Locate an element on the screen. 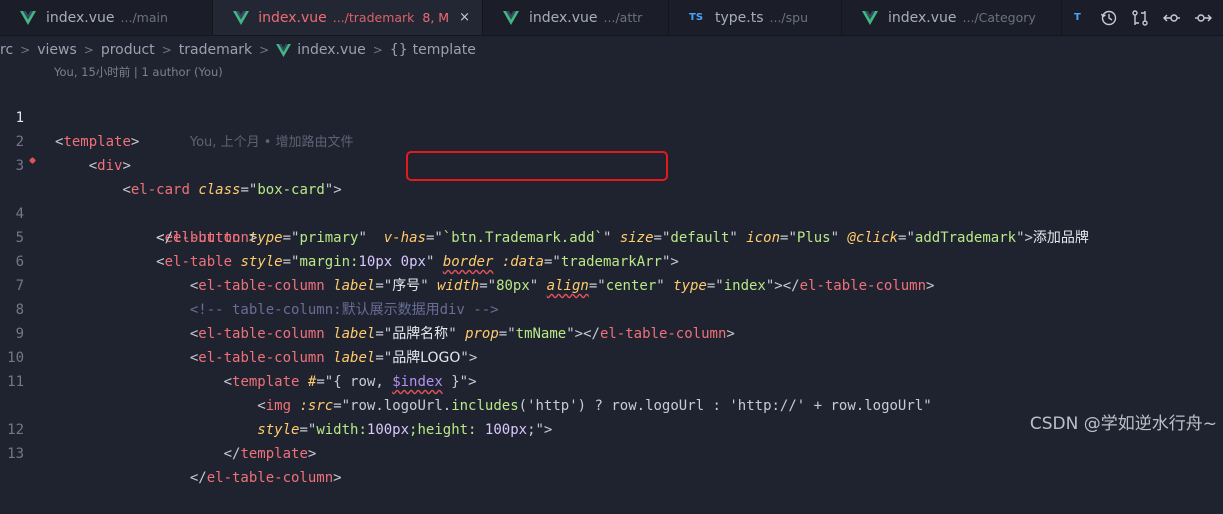 Image resolution: width=1223 pixels, height=514 pixels. tab-file-path: .../main is located at coordinates (144, 17).